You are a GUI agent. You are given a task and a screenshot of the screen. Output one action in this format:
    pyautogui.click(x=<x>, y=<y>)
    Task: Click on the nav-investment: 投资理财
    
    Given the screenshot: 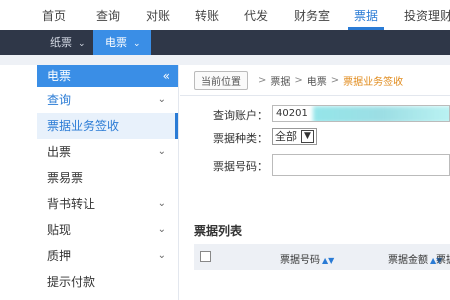 What is the action you would take?
    pyautogui.click(x=427, y=15)
    